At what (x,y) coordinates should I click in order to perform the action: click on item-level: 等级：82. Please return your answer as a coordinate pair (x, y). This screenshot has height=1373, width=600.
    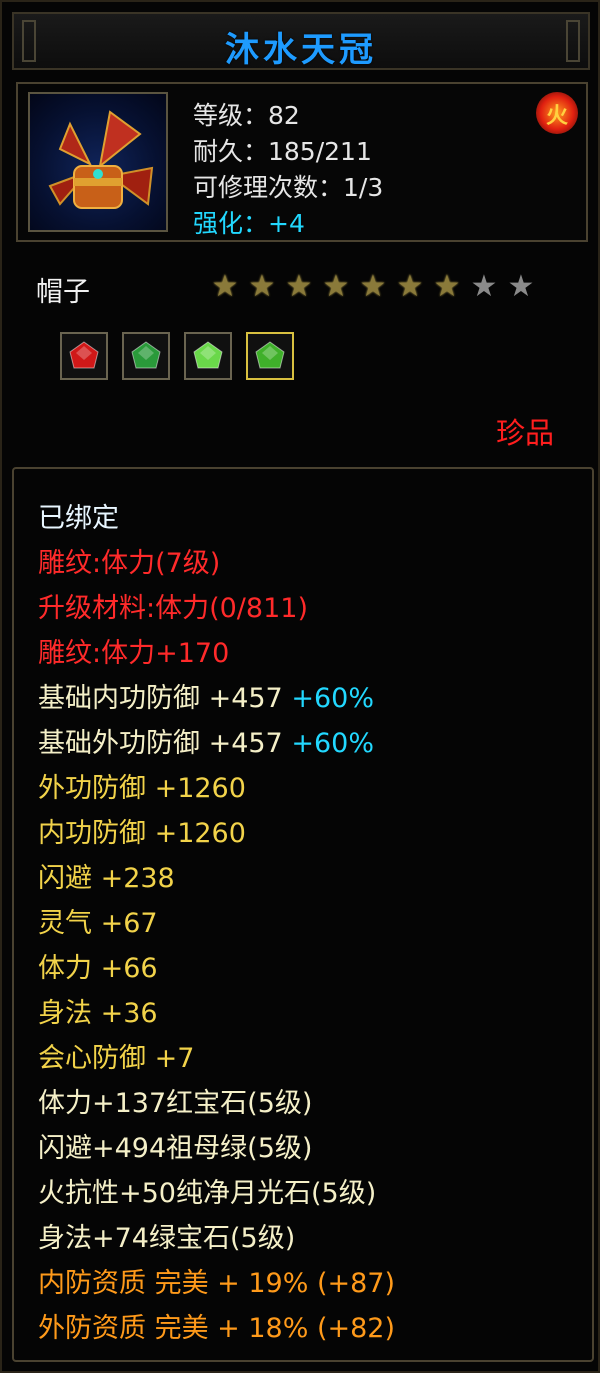
    Looking at the image, I should click on (246, 115).